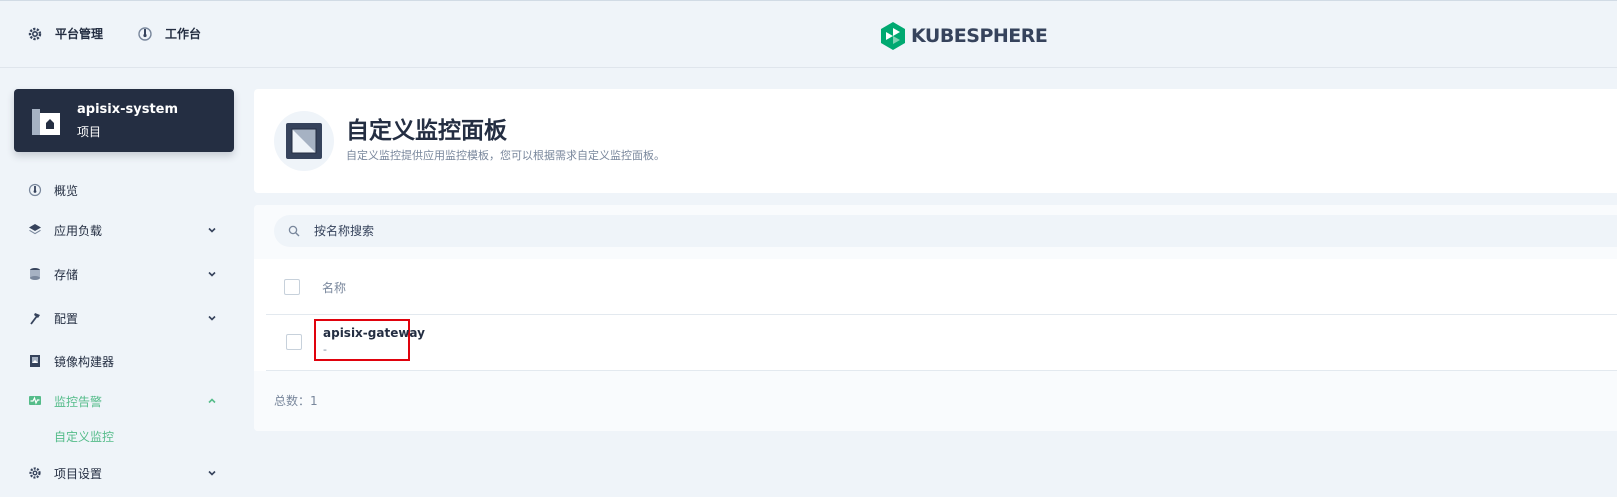 The width and height of the screenshot is (1617, 497). I want to click on row-checkbox, so click(294, 342).